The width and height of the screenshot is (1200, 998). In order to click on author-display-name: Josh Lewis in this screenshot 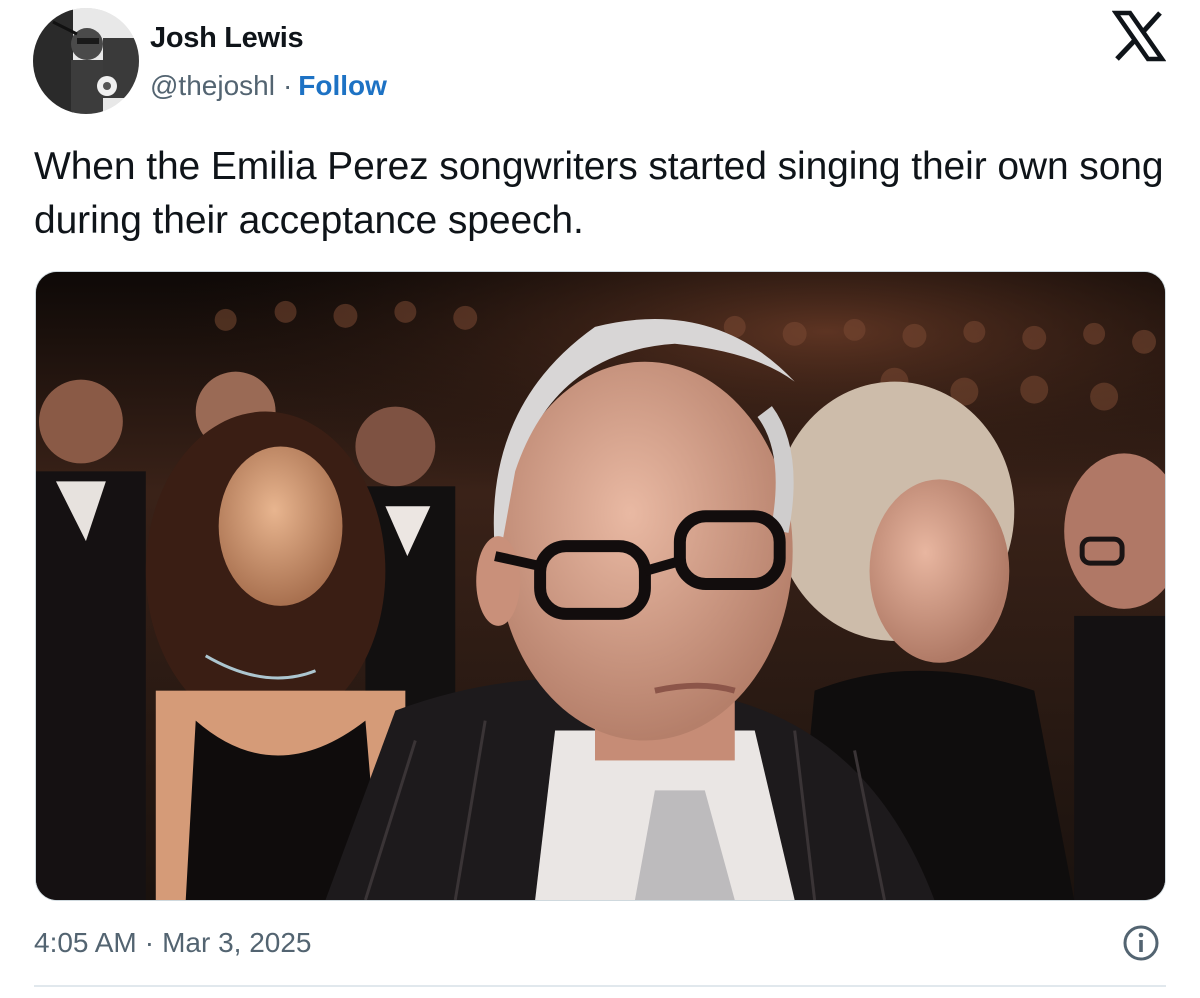, I will do `click(227, 38)`.